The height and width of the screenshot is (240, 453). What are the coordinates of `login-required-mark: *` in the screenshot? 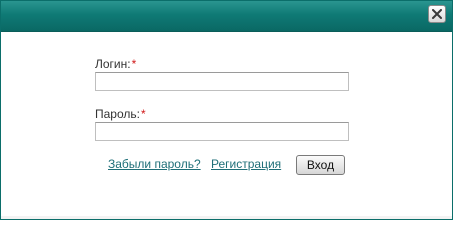 It's located at (134, 64).